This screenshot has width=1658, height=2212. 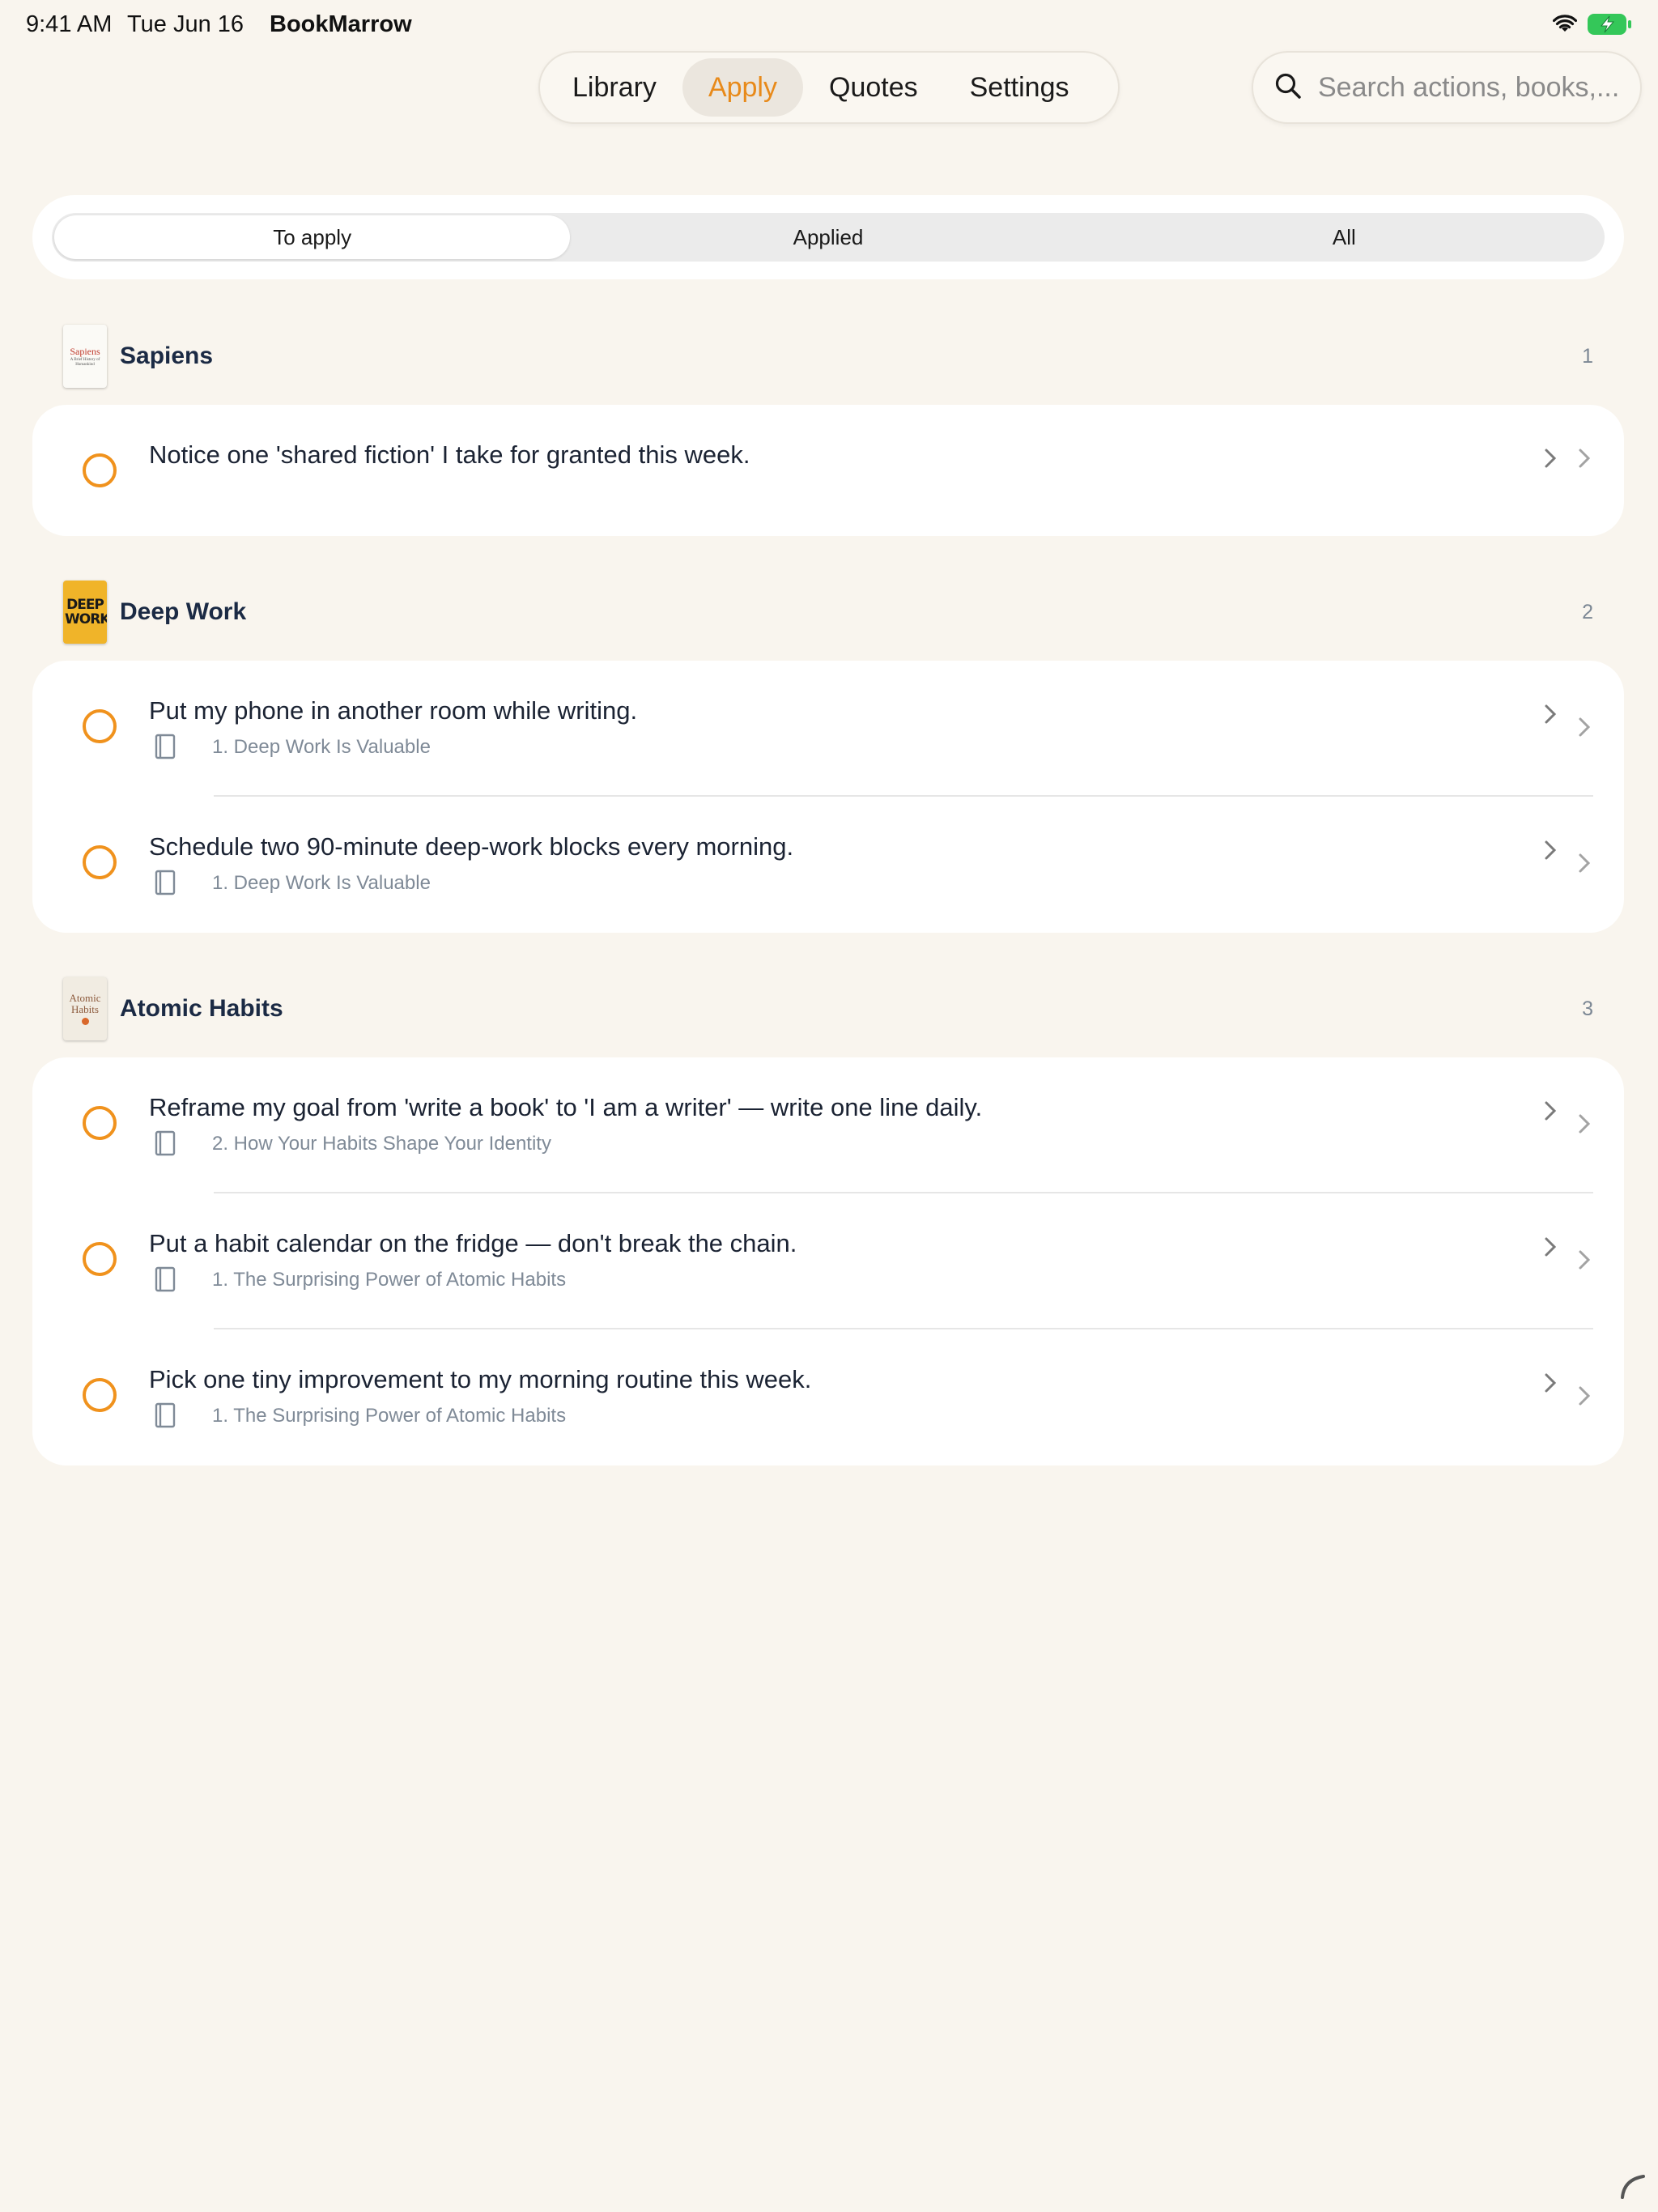 What do you see at coordinates (69, 24) in the screenshot?
I see `status-time: 9:41 AM` at bounding box center [69, 24].